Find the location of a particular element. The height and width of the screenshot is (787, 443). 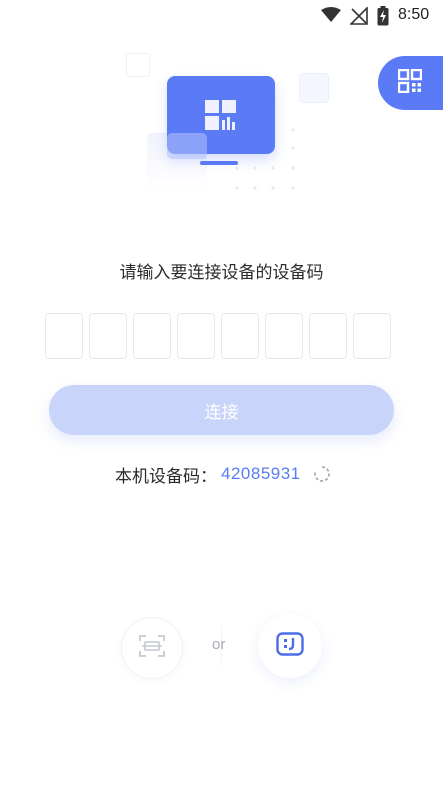

scan-icon is located at coordinates (152, 648).